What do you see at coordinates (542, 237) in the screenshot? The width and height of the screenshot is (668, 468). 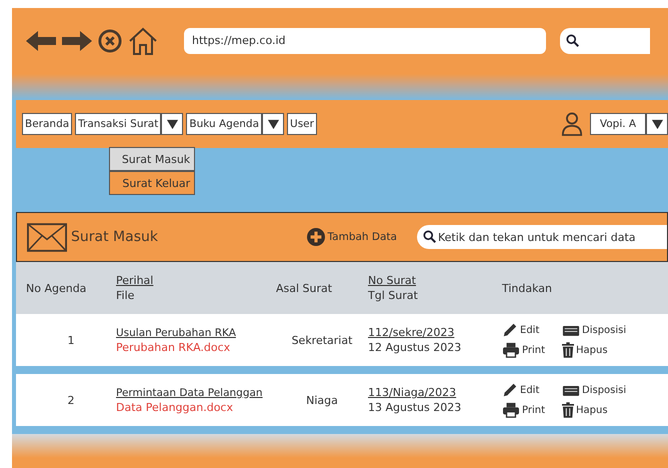 I see `search-field: Ketik dan tekan untuk mencari data` at bounding box center [542, 237].